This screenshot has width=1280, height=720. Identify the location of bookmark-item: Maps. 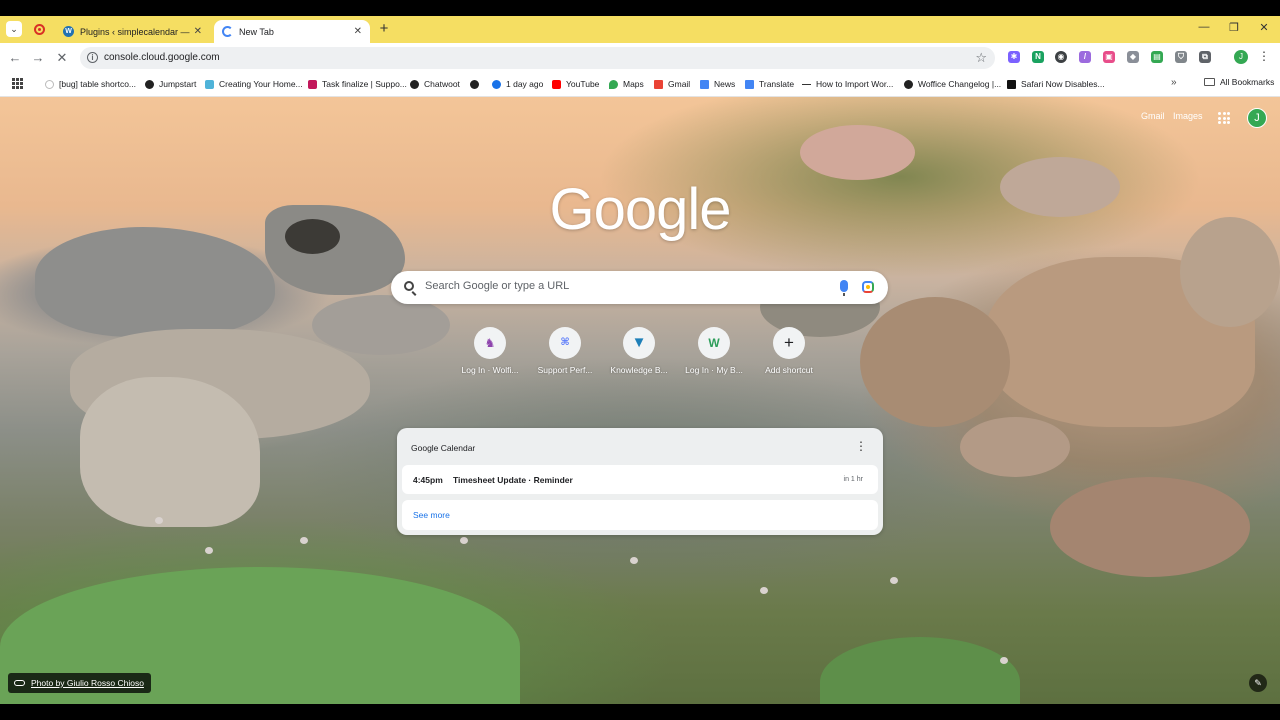
(626, 84).